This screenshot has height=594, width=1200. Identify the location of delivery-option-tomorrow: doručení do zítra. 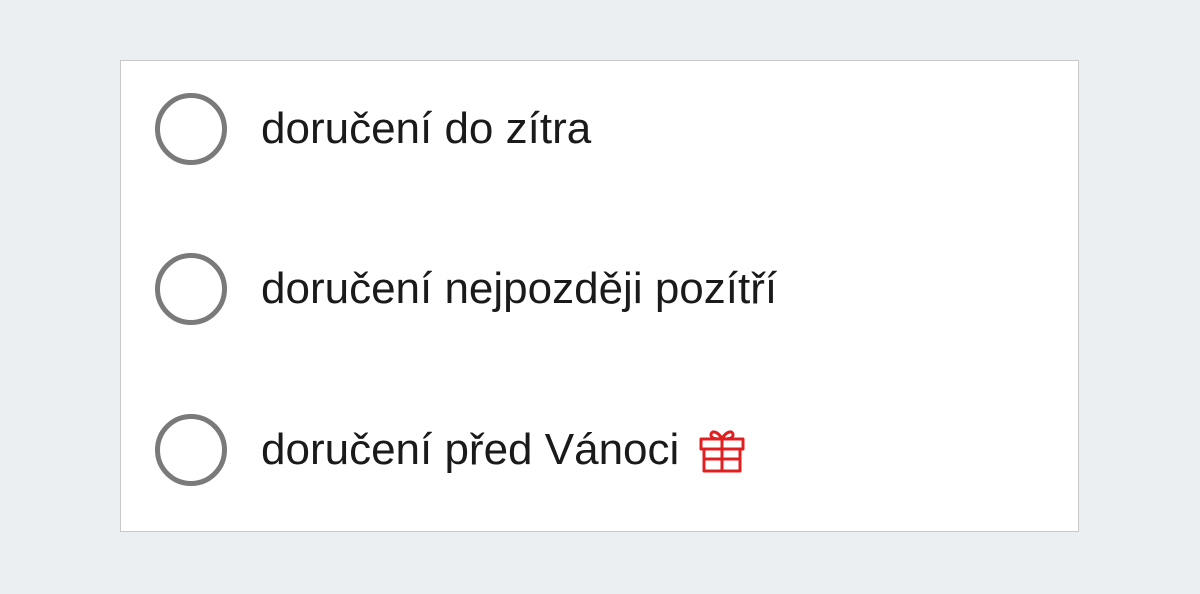
(373, 129).